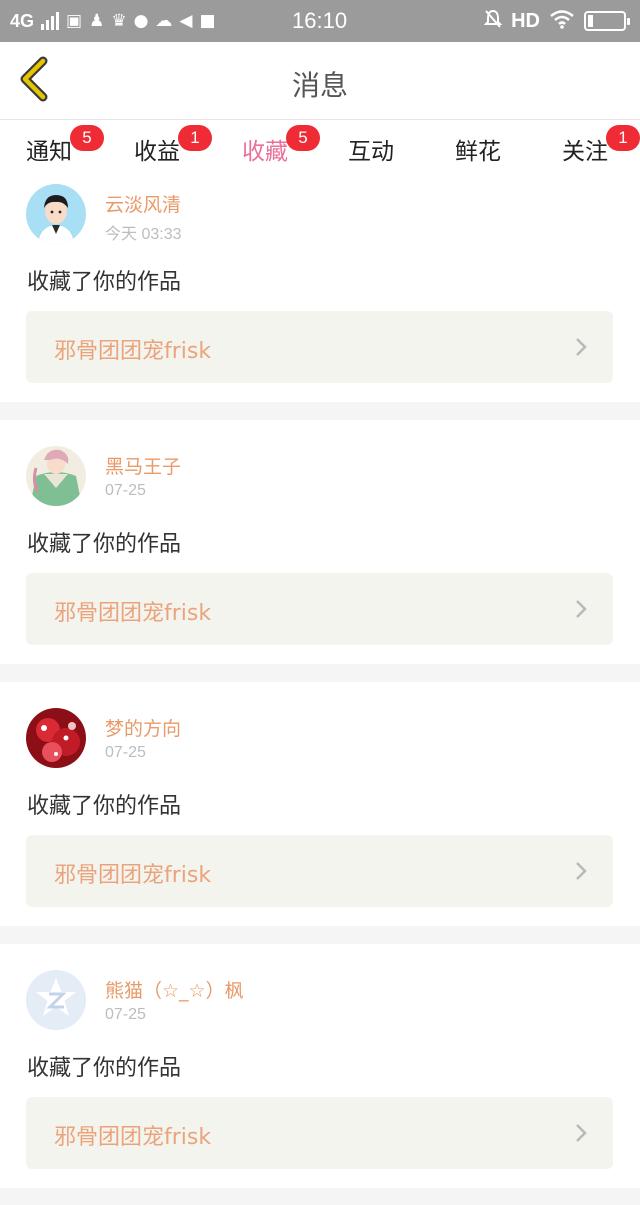 The width and height of the screenshot is (640, 1205). I want to click on silent-bell-icon, so click(493, 21).